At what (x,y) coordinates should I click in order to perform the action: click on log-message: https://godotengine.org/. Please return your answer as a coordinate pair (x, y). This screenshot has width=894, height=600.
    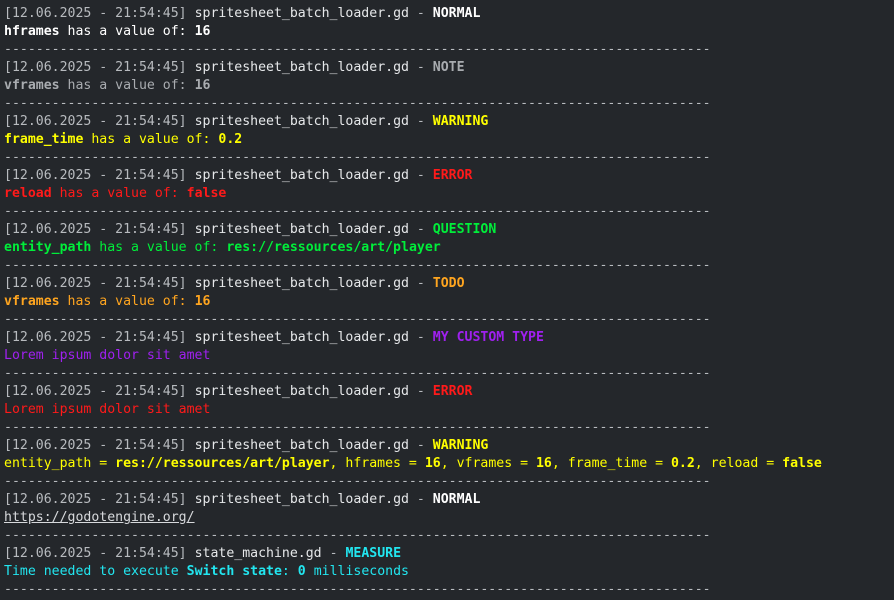
    Looking at the image, I should click on (449, 518).